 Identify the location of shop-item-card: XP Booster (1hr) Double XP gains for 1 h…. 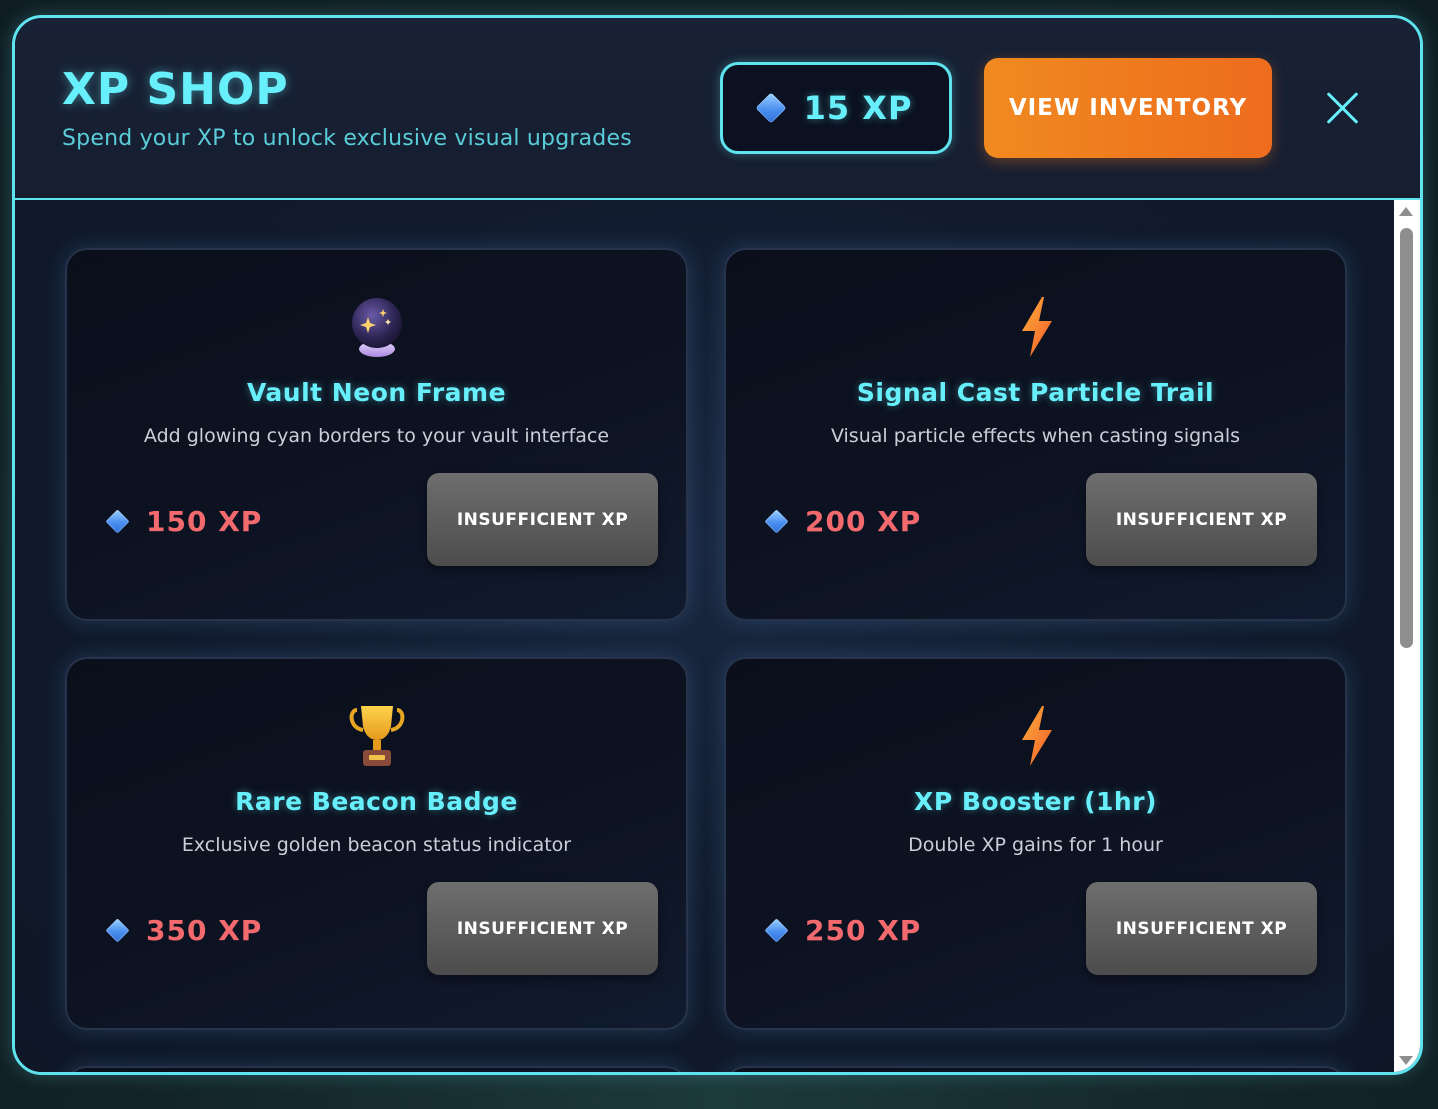
(1035, 843).